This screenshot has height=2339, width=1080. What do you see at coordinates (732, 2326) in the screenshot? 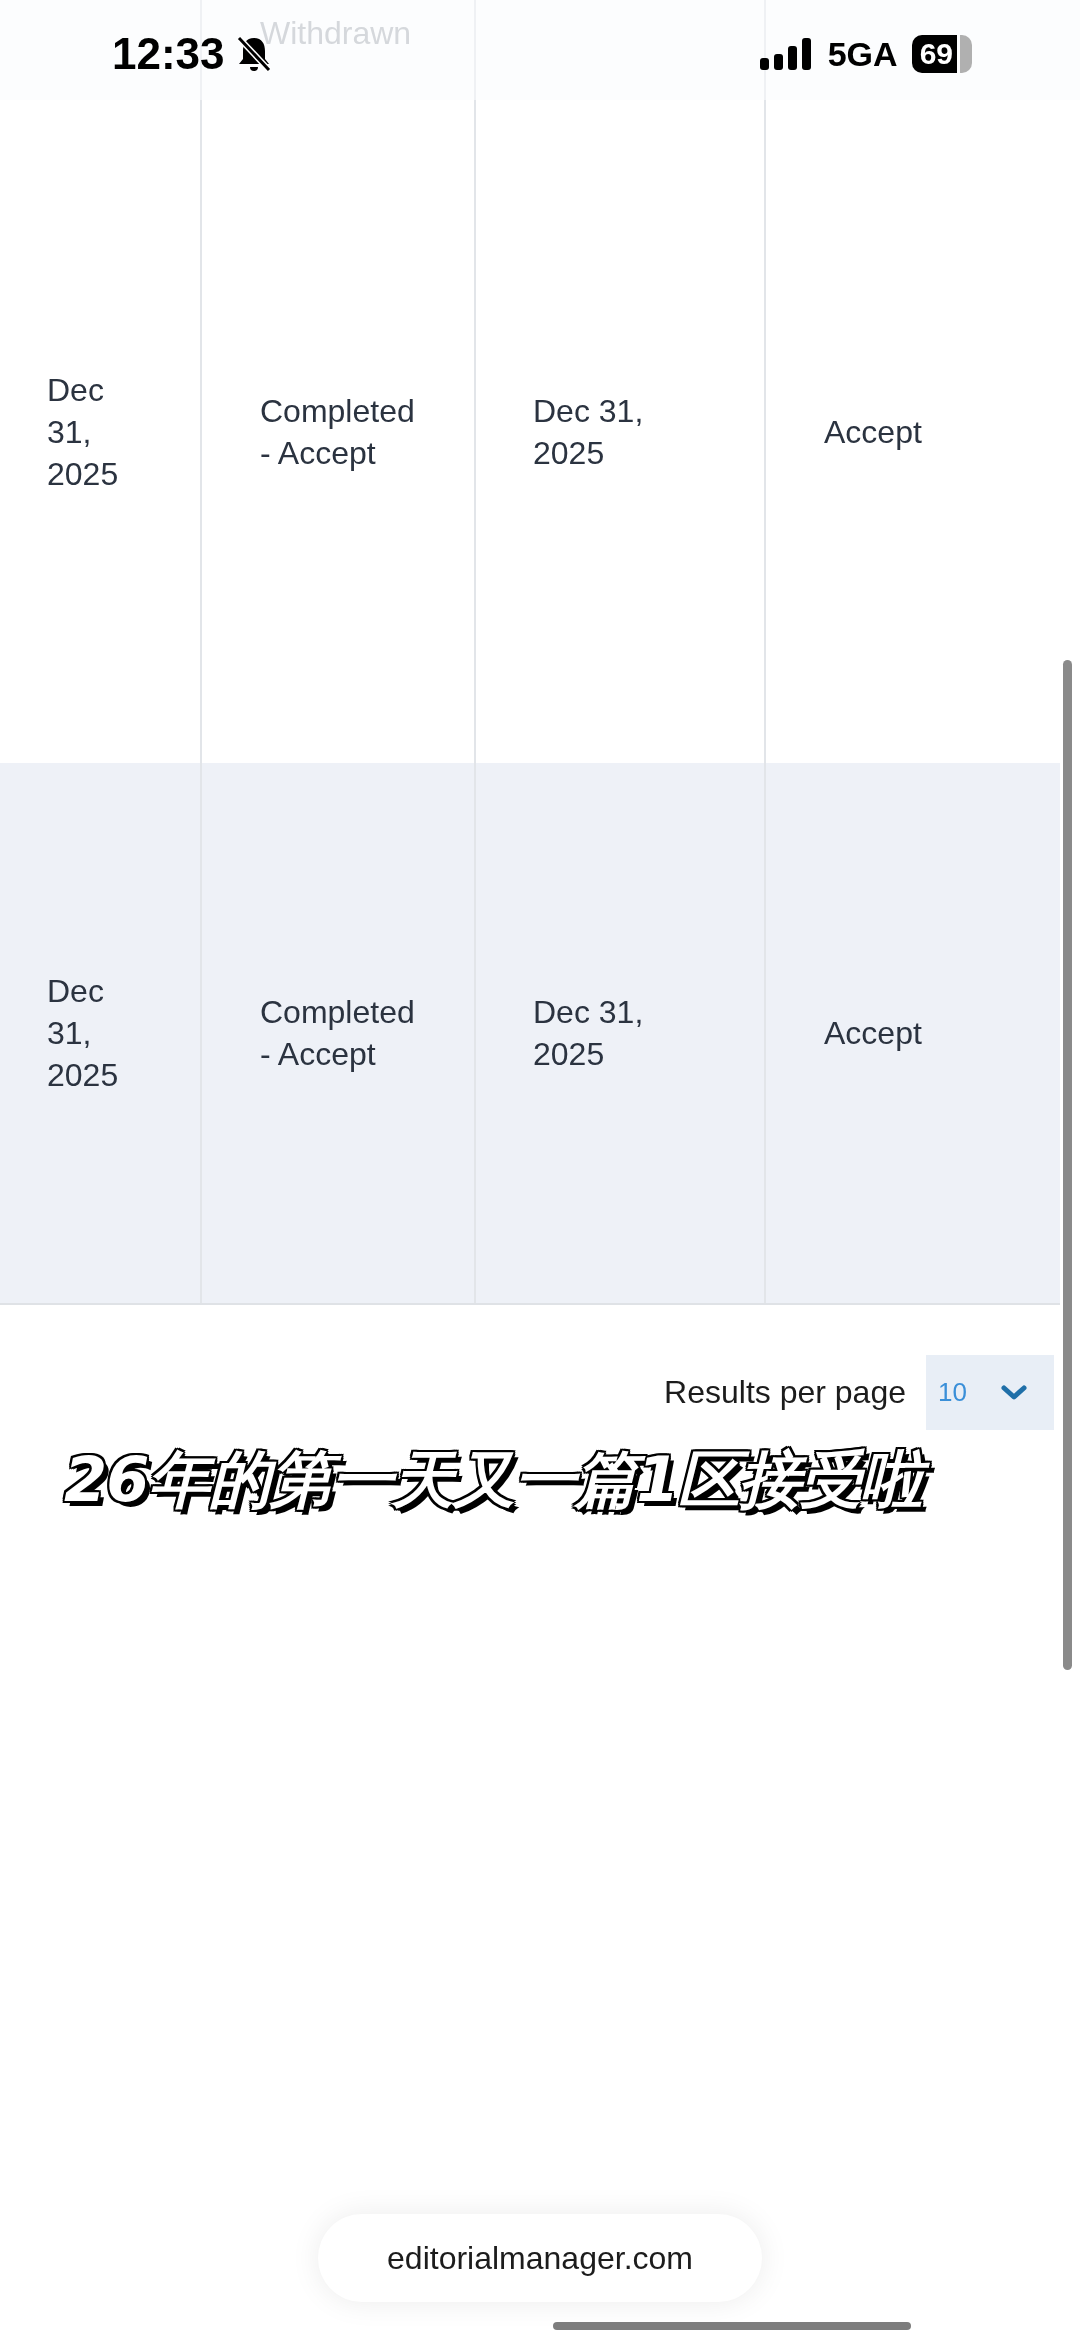
I see `home-indicator` at bounding box center [732, 2326].